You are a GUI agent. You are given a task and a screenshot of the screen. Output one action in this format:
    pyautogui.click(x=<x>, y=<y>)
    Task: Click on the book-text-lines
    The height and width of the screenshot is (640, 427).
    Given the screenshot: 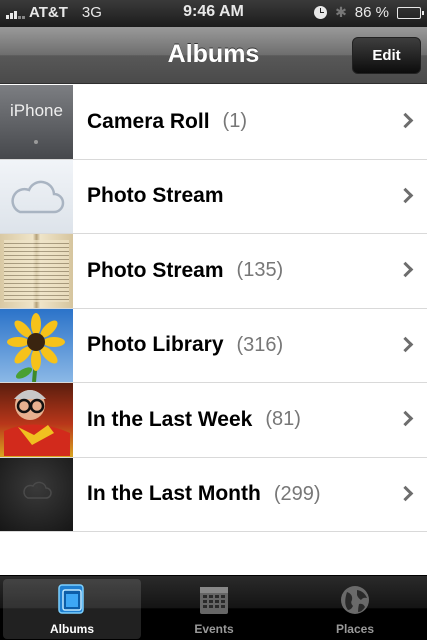 What is the action you would take?
    pyautogui.click(x=36, y=271)
    